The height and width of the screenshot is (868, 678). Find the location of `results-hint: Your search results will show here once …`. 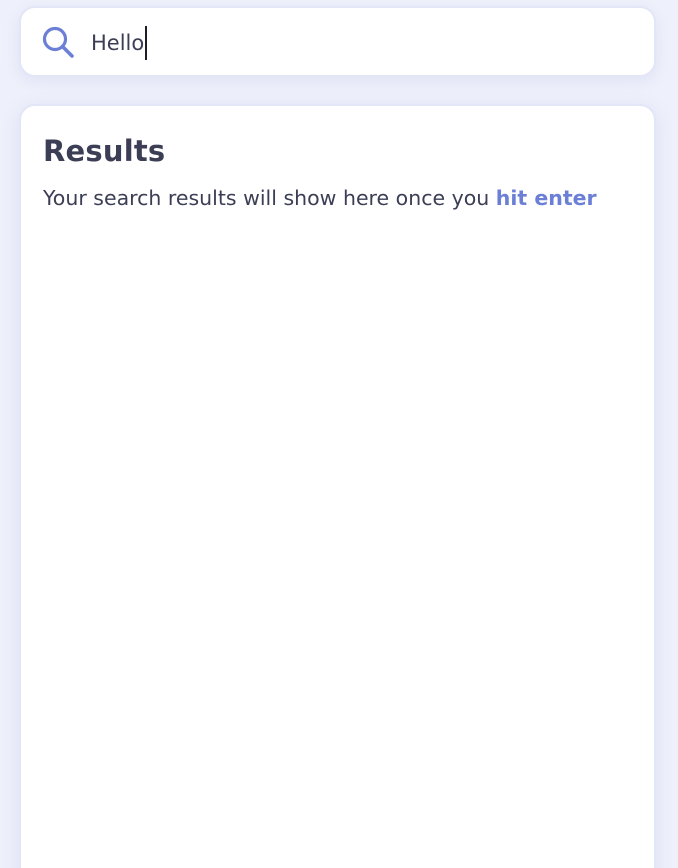

results-hint: Your search results will show here once … is located at coordinates (320, 198).